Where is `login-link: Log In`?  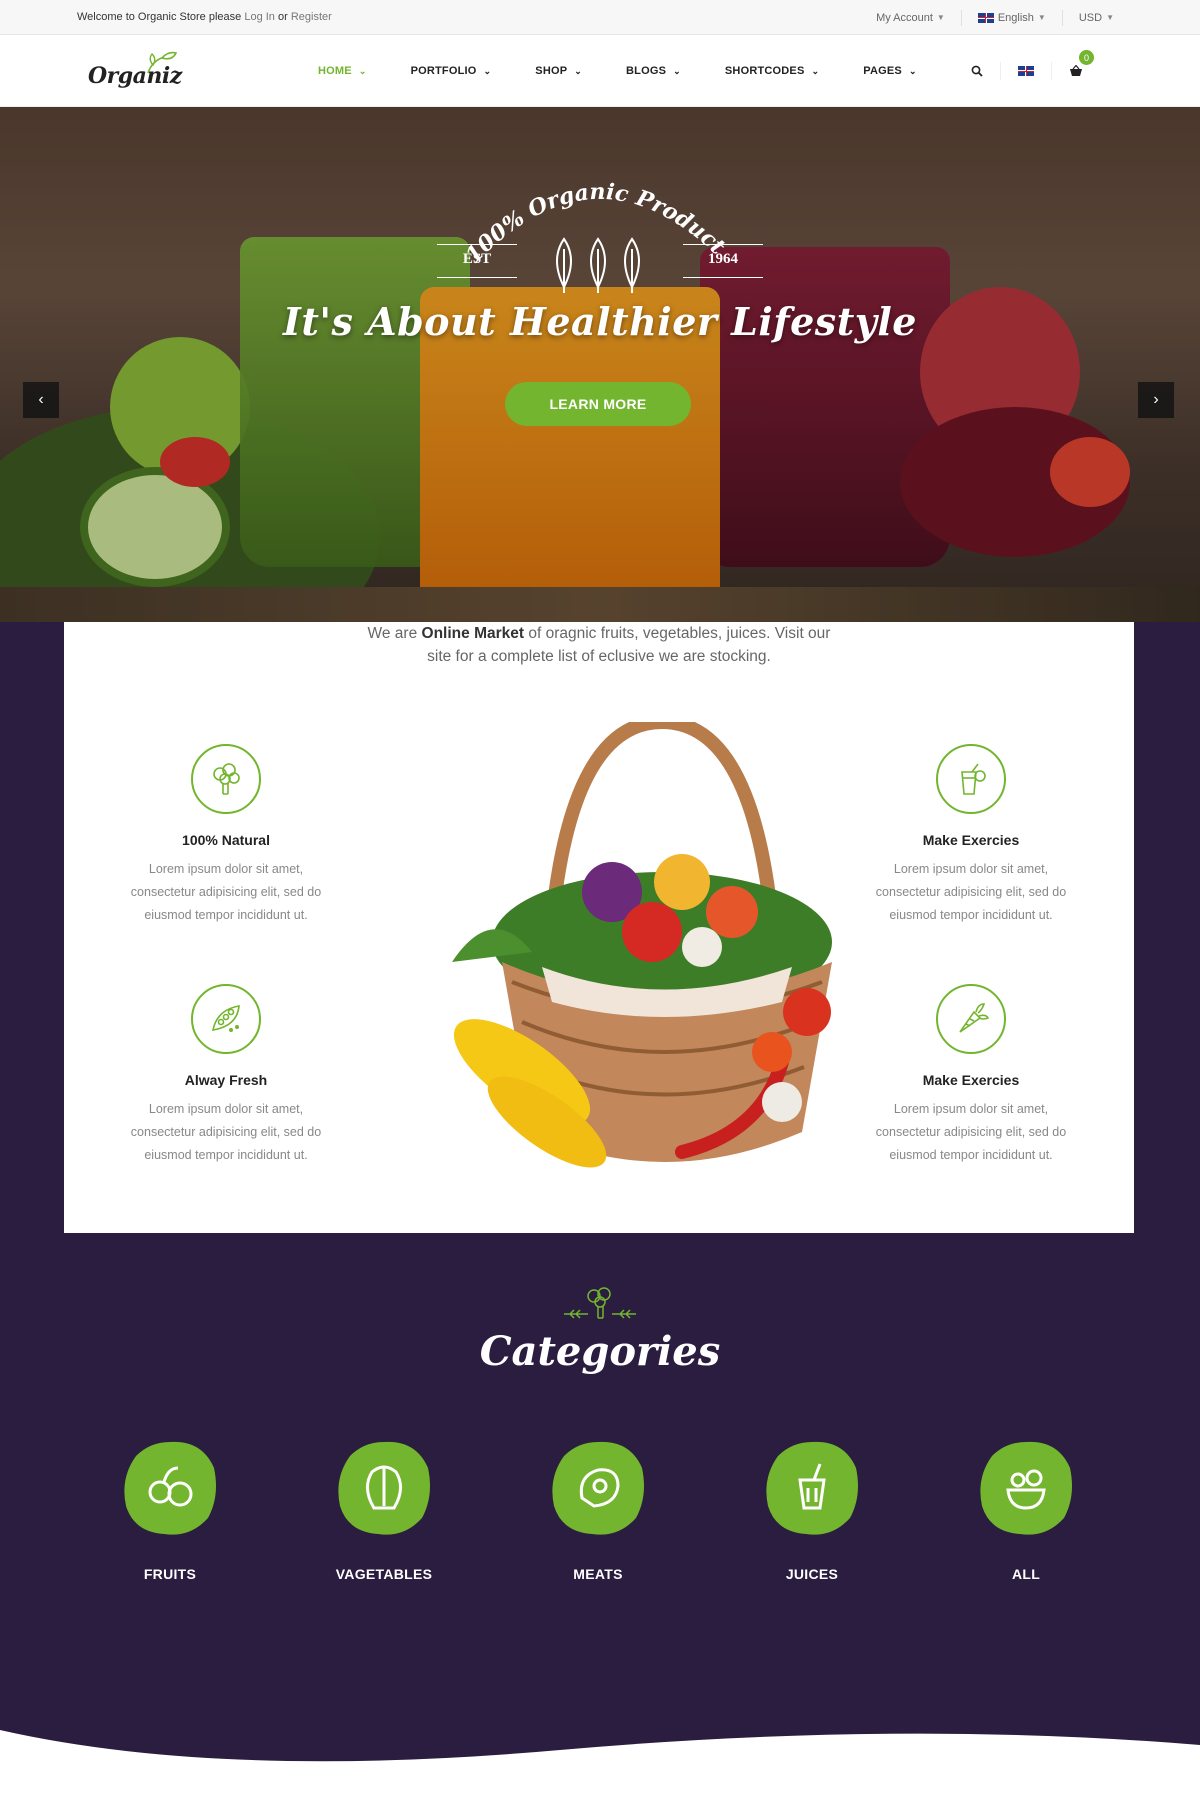
login-link: Log In is located at coordinates (259, 17).